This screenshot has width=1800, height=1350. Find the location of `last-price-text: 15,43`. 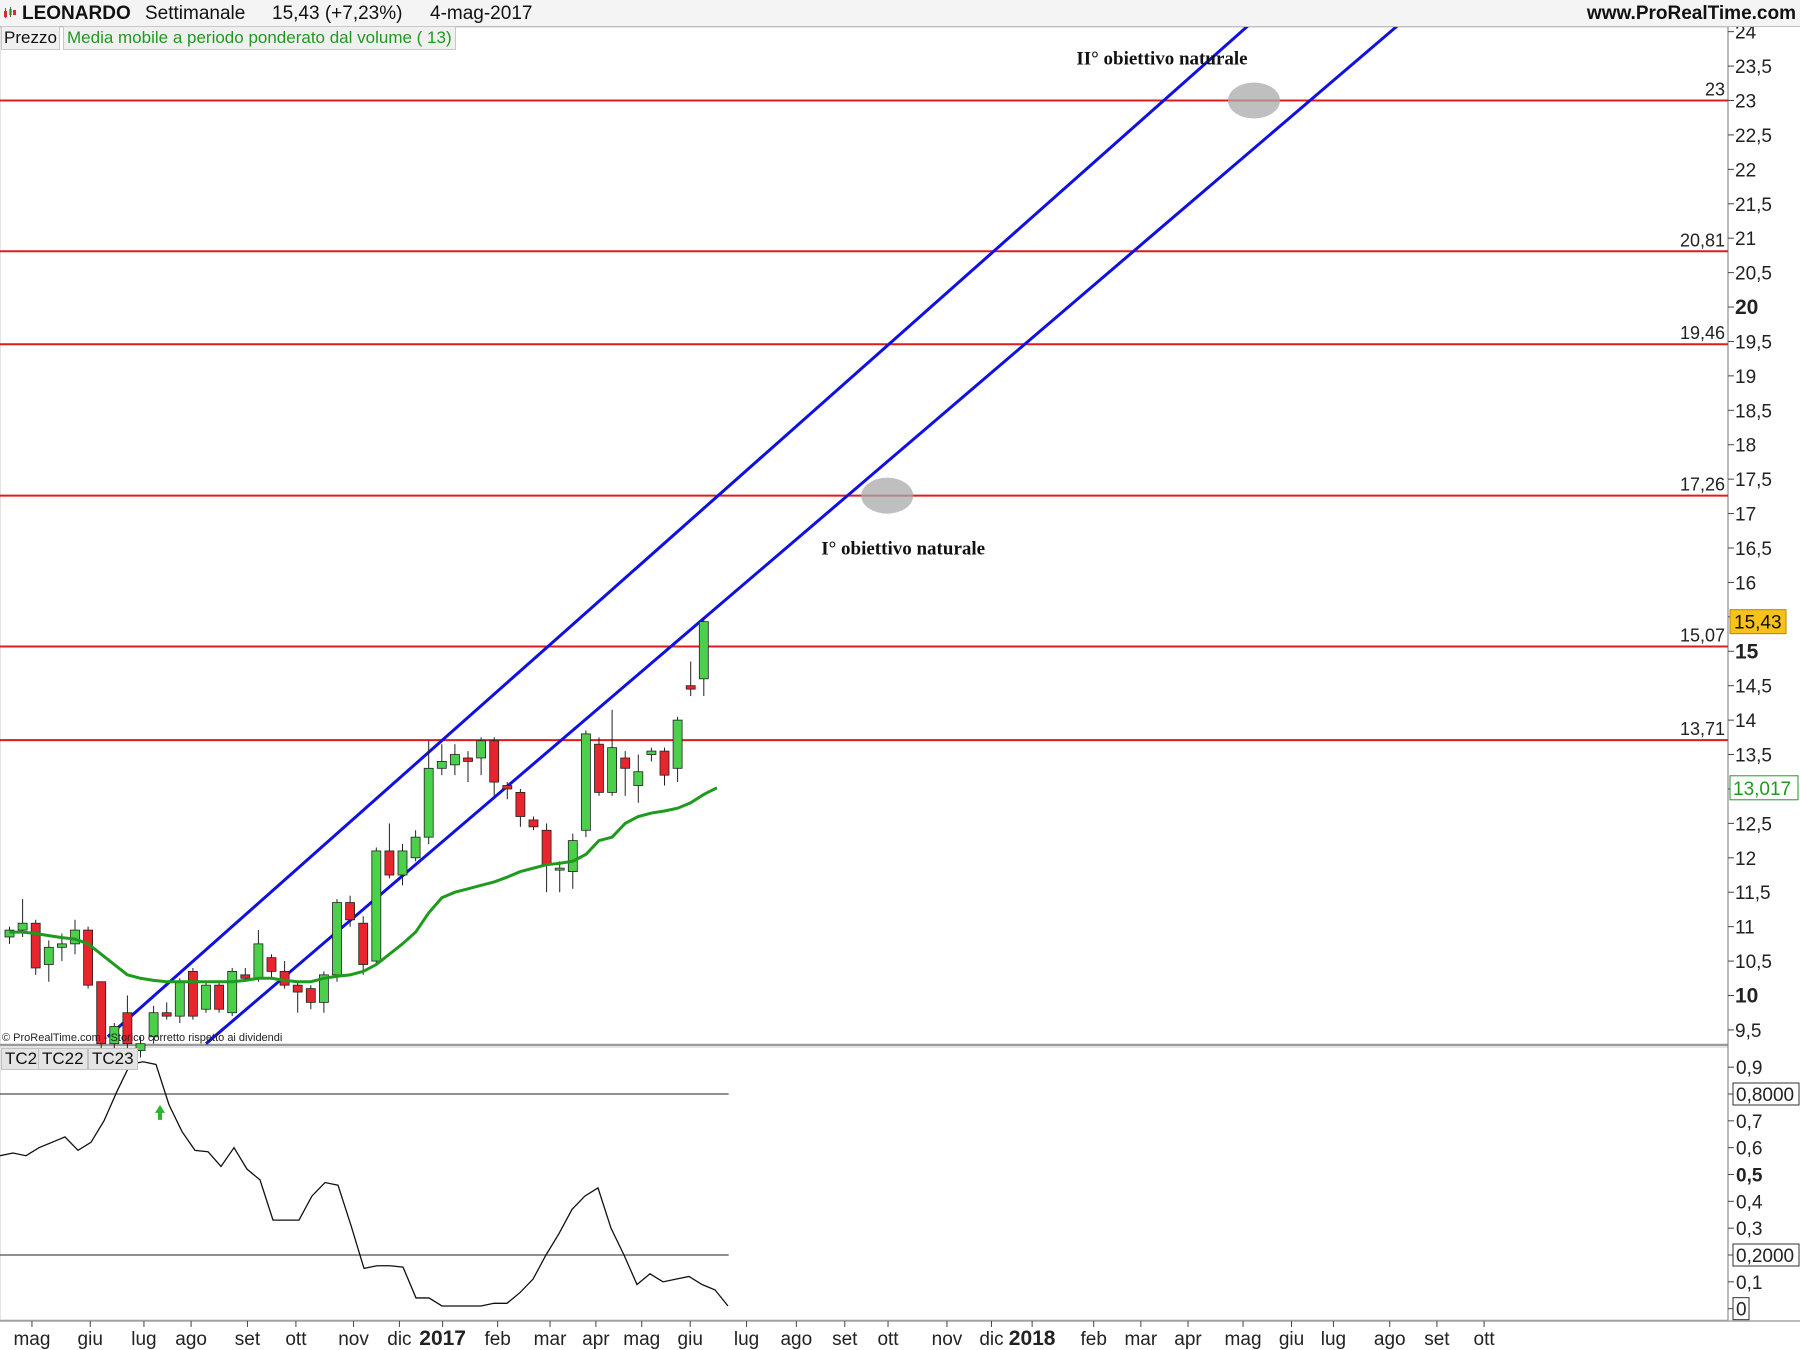

last-price-text: 15,43 is located at coordinates (1758, 623).